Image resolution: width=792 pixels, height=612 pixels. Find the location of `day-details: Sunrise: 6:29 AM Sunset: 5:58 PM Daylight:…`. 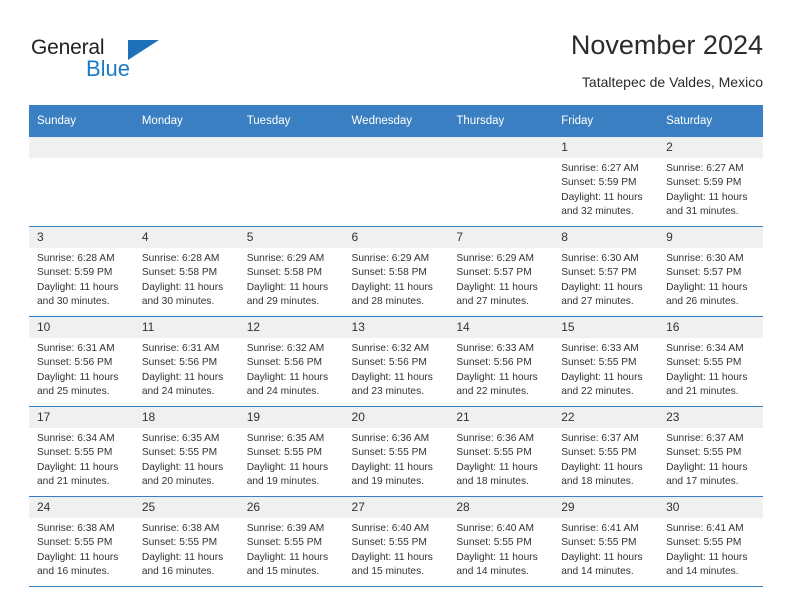

day-details: Sunrise: 6:29 AM Sunset: 5:58 PM Daylight:… is located at coordinates (396, 279).